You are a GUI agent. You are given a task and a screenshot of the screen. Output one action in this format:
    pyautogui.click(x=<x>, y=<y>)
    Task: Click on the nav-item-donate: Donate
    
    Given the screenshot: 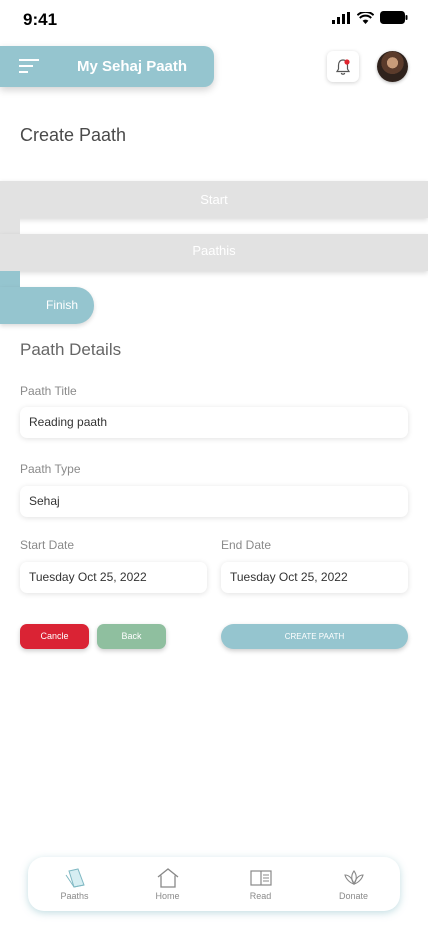 What is the action you would take?
    pyautogui.click(x=354, y=884)
    